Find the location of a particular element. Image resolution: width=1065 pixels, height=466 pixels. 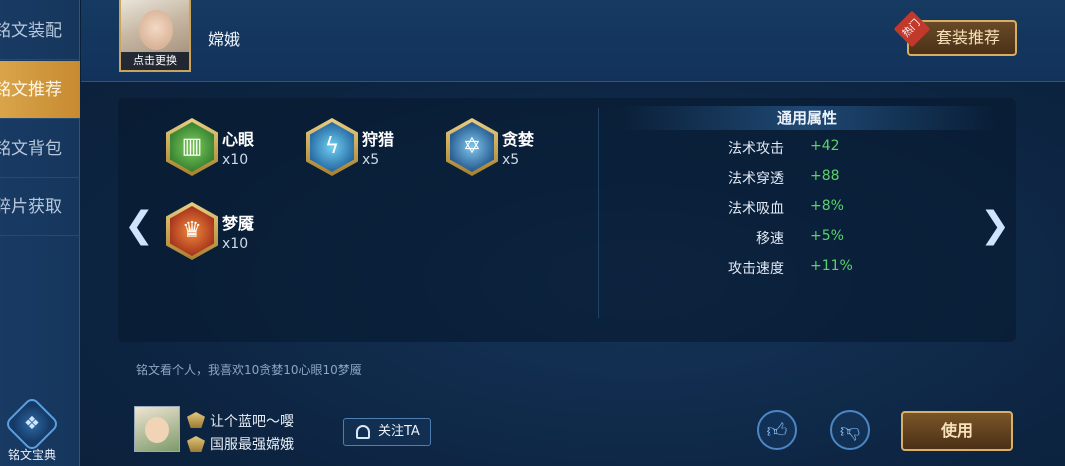

attributes-title: 通用属性 is located at coordinates (807, 118).